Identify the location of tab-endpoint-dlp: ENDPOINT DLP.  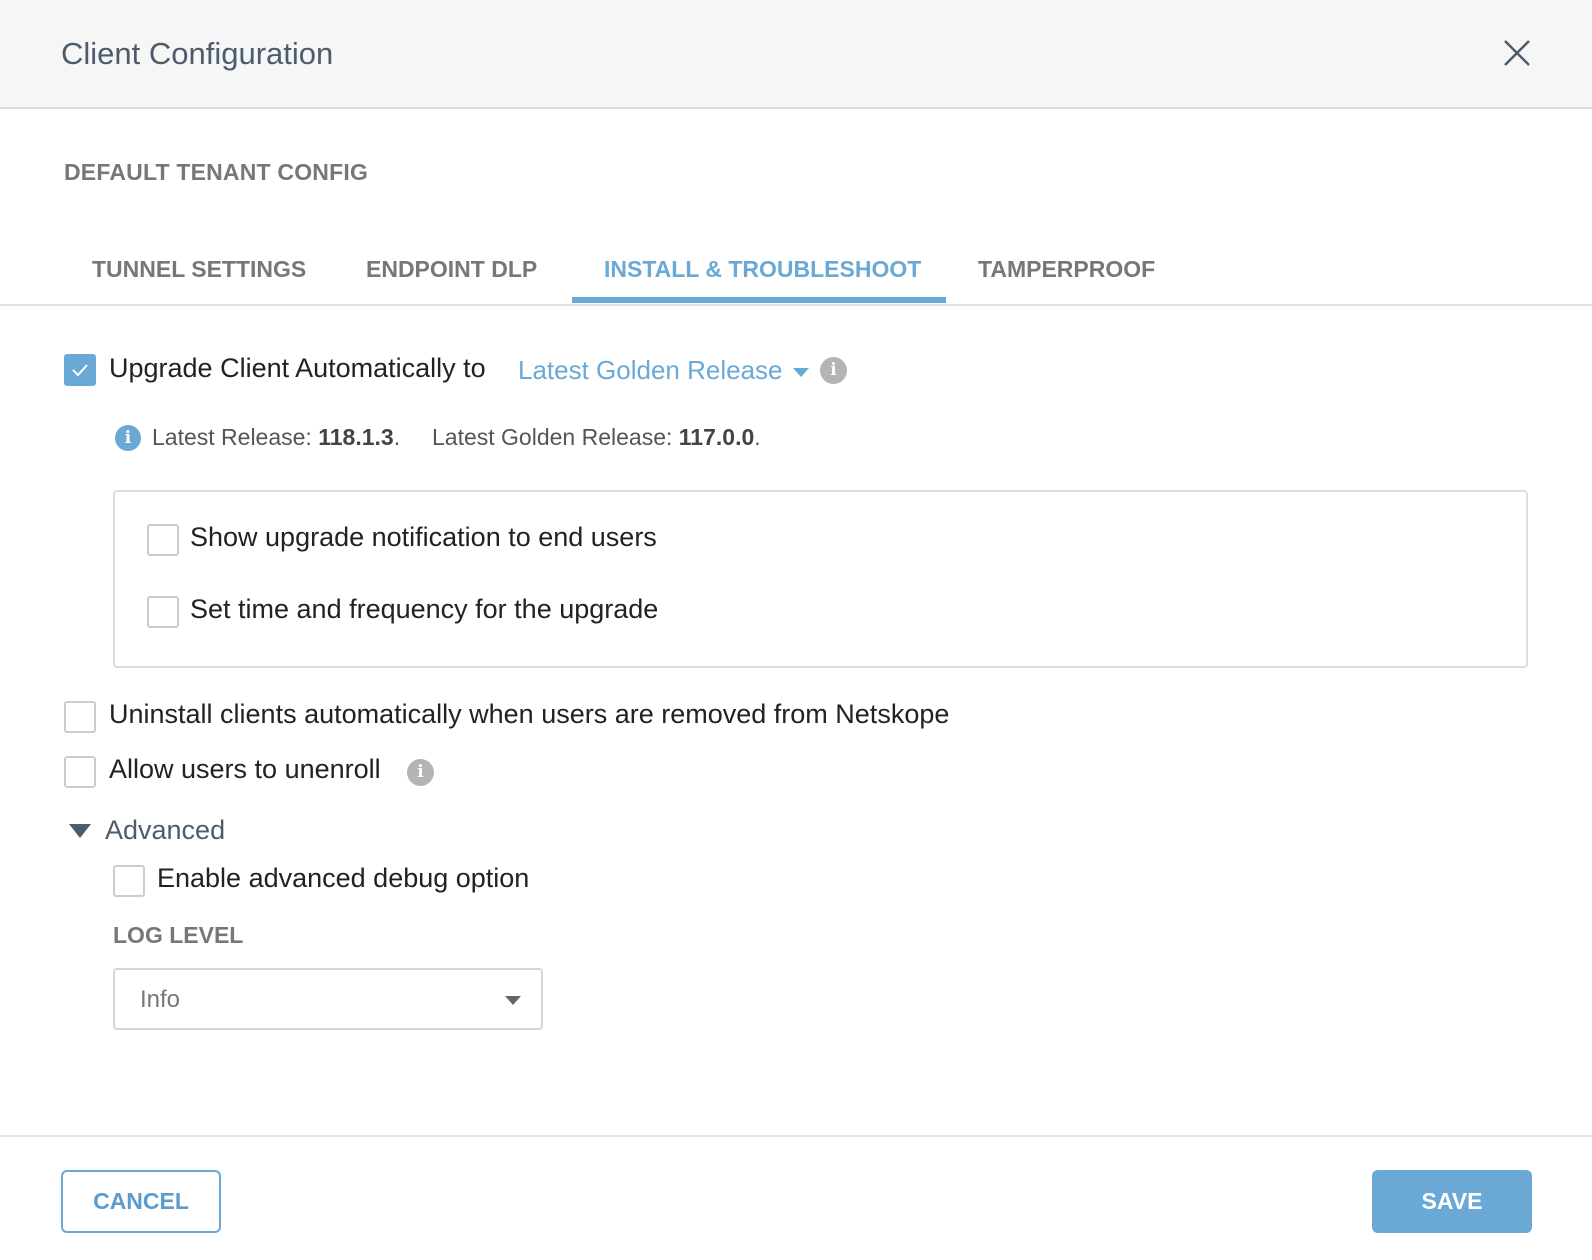
(451, 269).